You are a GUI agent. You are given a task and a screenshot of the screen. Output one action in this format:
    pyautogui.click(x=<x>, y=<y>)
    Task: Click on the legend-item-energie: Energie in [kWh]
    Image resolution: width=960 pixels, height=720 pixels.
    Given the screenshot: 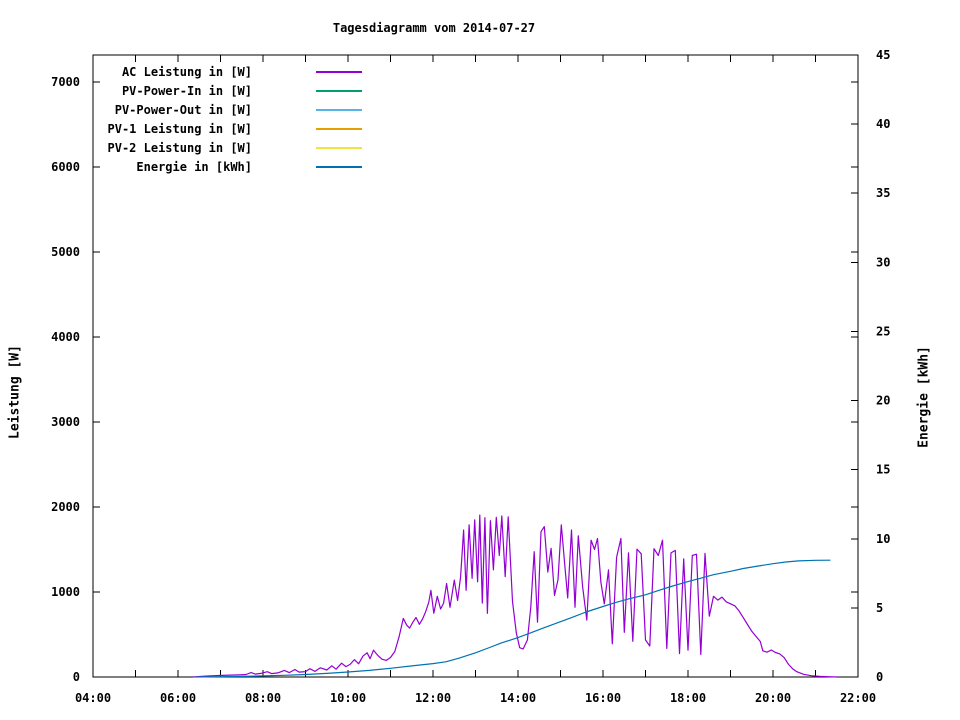 What is the action you would take?
    pyautogui.click(x=213, y=167)
    